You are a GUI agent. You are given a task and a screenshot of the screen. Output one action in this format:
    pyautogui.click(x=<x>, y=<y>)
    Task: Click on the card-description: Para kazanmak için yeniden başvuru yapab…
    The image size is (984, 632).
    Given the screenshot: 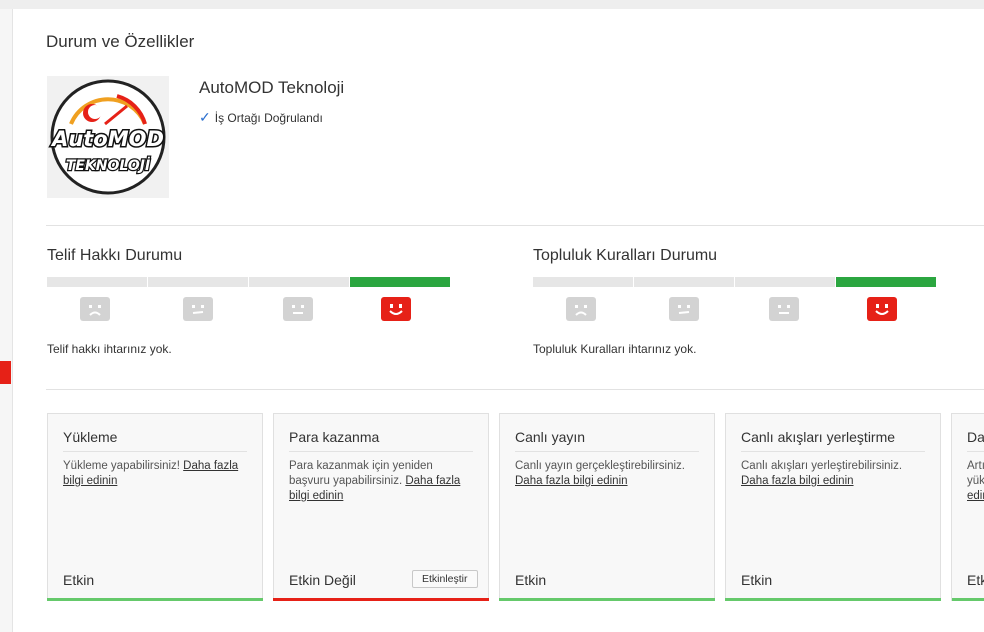 What is the action you would take?
    pyautogui.click(x=381, y=481)
    